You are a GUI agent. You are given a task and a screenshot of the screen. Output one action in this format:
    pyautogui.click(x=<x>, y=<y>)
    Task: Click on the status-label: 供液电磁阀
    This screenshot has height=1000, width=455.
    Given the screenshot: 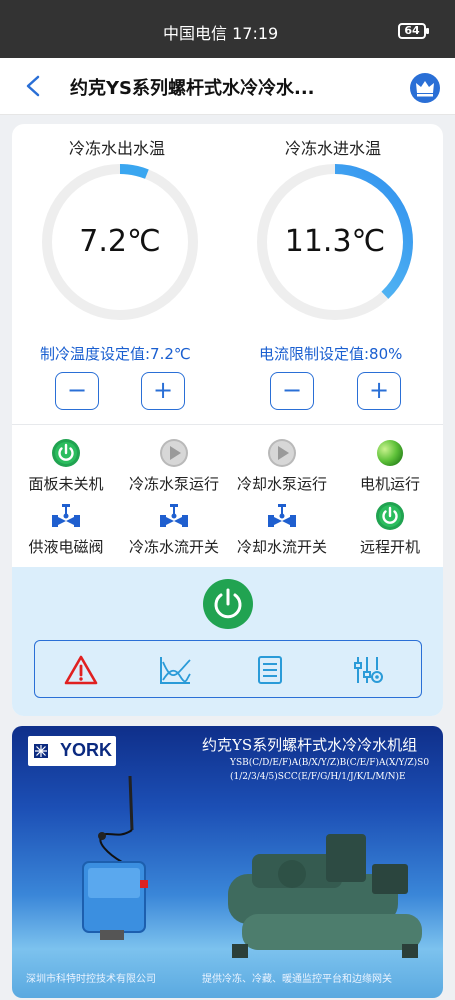 What is the action you would take?
    pyautogui.click(x=66, y=547)
    